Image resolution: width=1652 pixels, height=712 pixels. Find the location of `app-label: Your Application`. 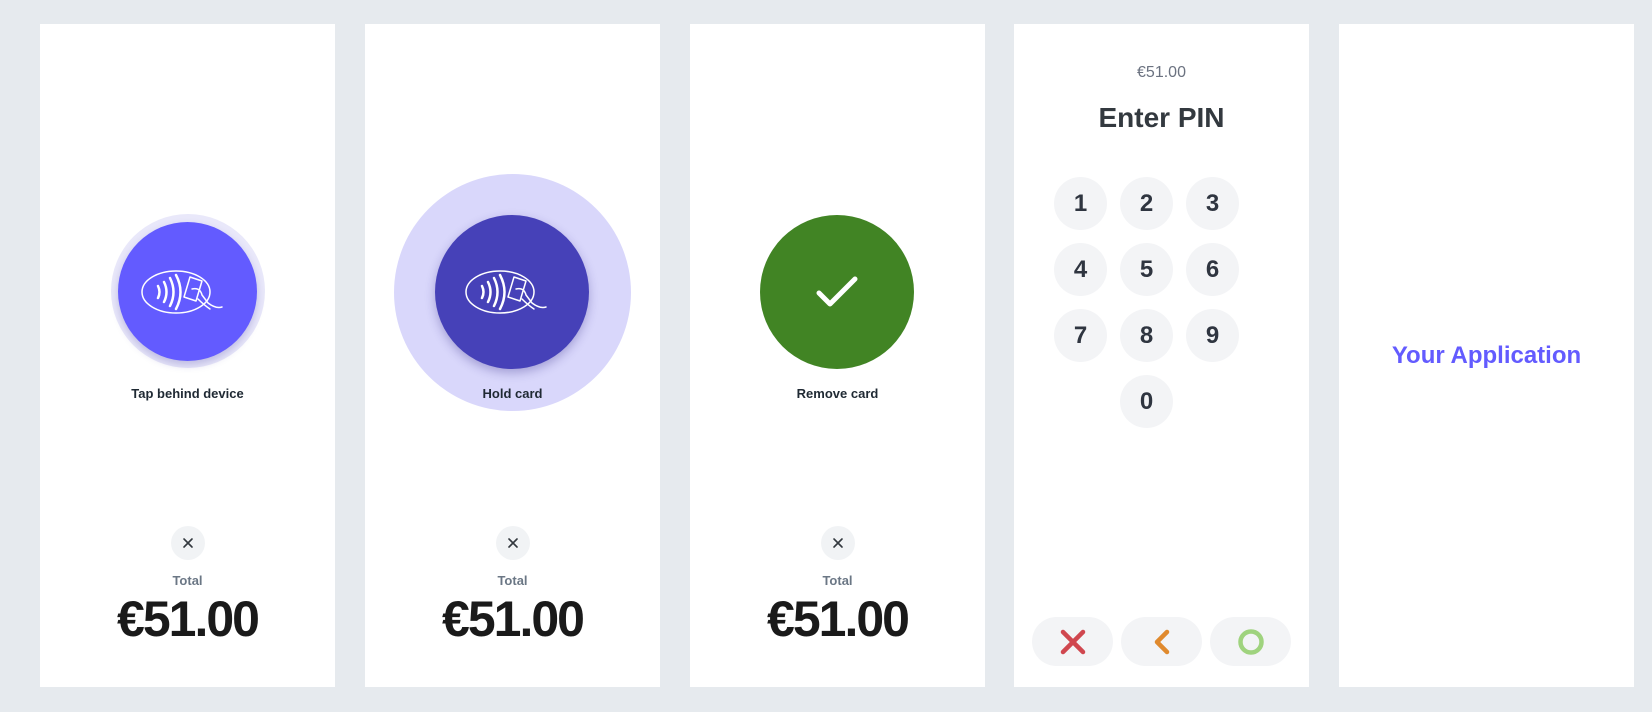

app-label: Your Application is located at coordinates (1486, 355).